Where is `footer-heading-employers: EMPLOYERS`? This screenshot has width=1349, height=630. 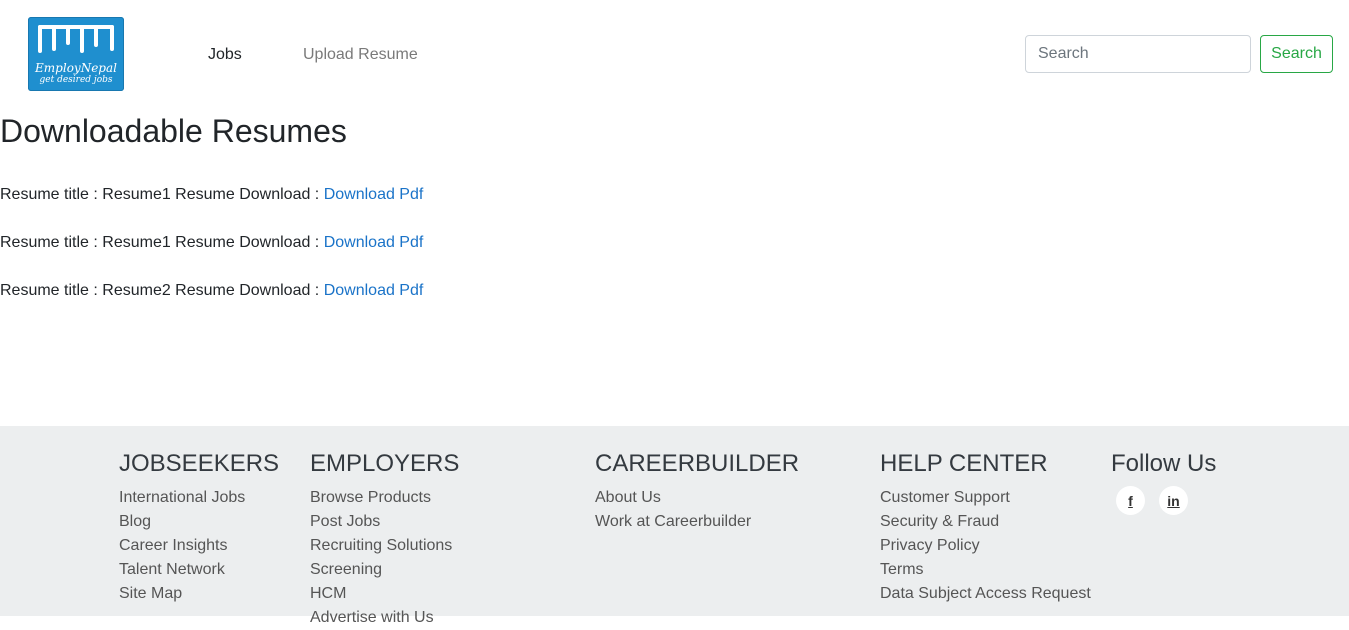 footer-heading-employers: EMPLOYERS is located at coordinates (385, 463).